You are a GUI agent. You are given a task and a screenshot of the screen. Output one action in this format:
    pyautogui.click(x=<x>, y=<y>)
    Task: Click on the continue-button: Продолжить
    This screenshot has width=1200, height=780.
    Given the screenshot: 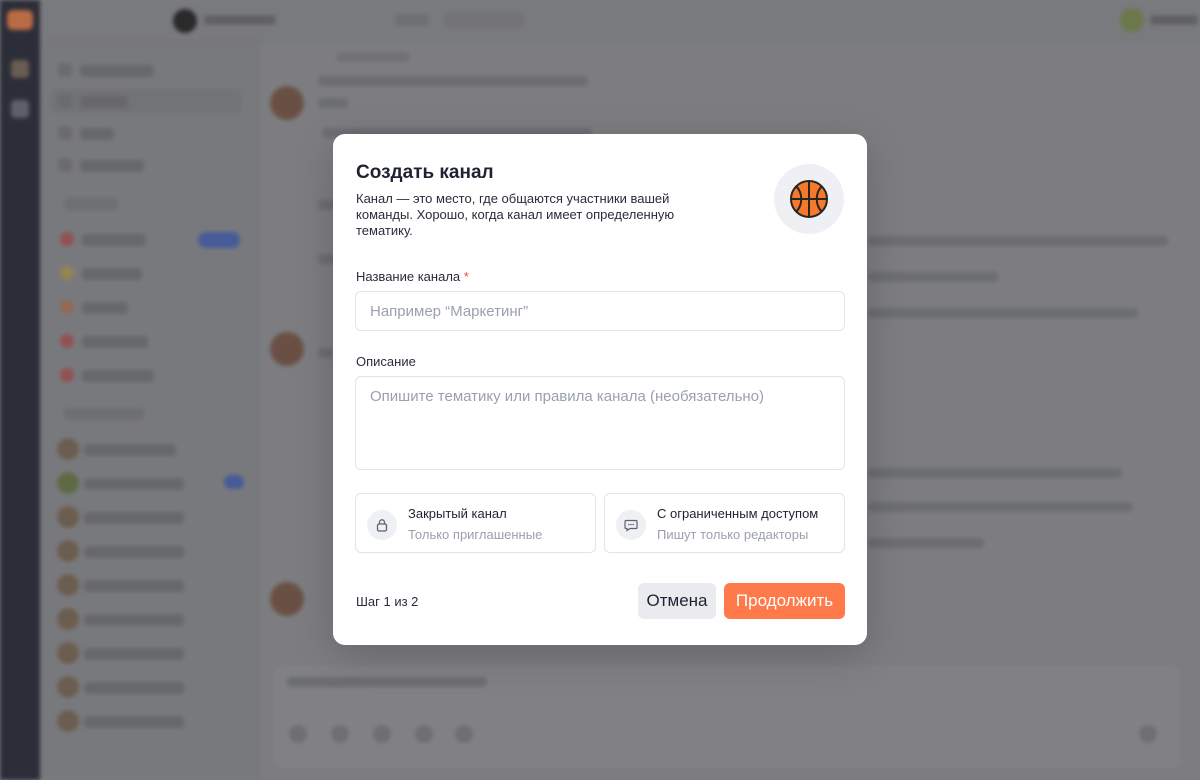 What is the action you would take?
    pyautogui.click(x=784, y=601)
    